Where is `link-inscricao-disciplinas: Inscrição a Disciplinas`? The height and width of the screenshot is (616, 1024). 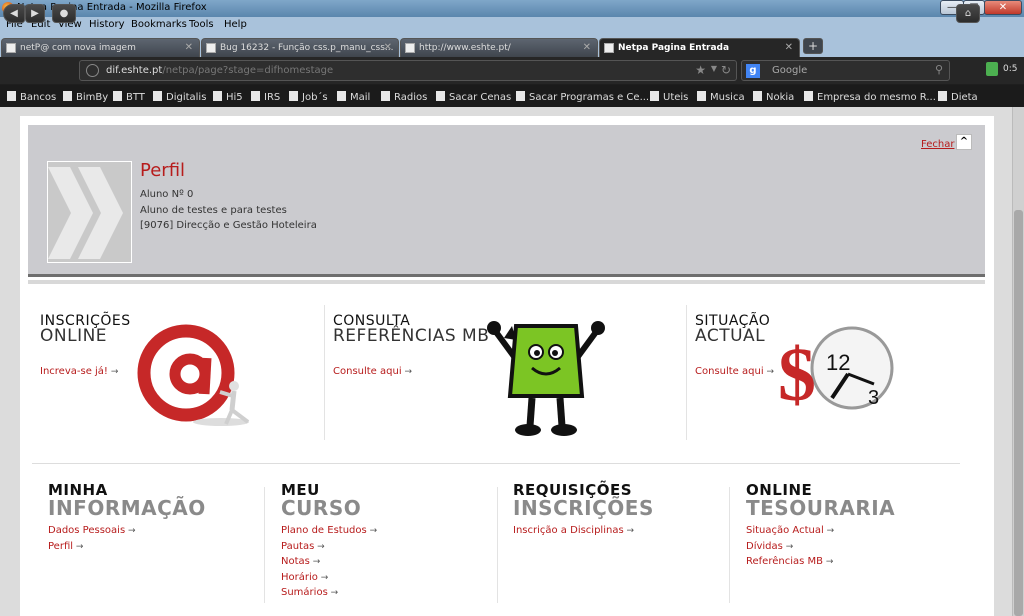
link-inscricao-disciplinas: Inscrição a Disciplinas is located at coordinates (573, 530).